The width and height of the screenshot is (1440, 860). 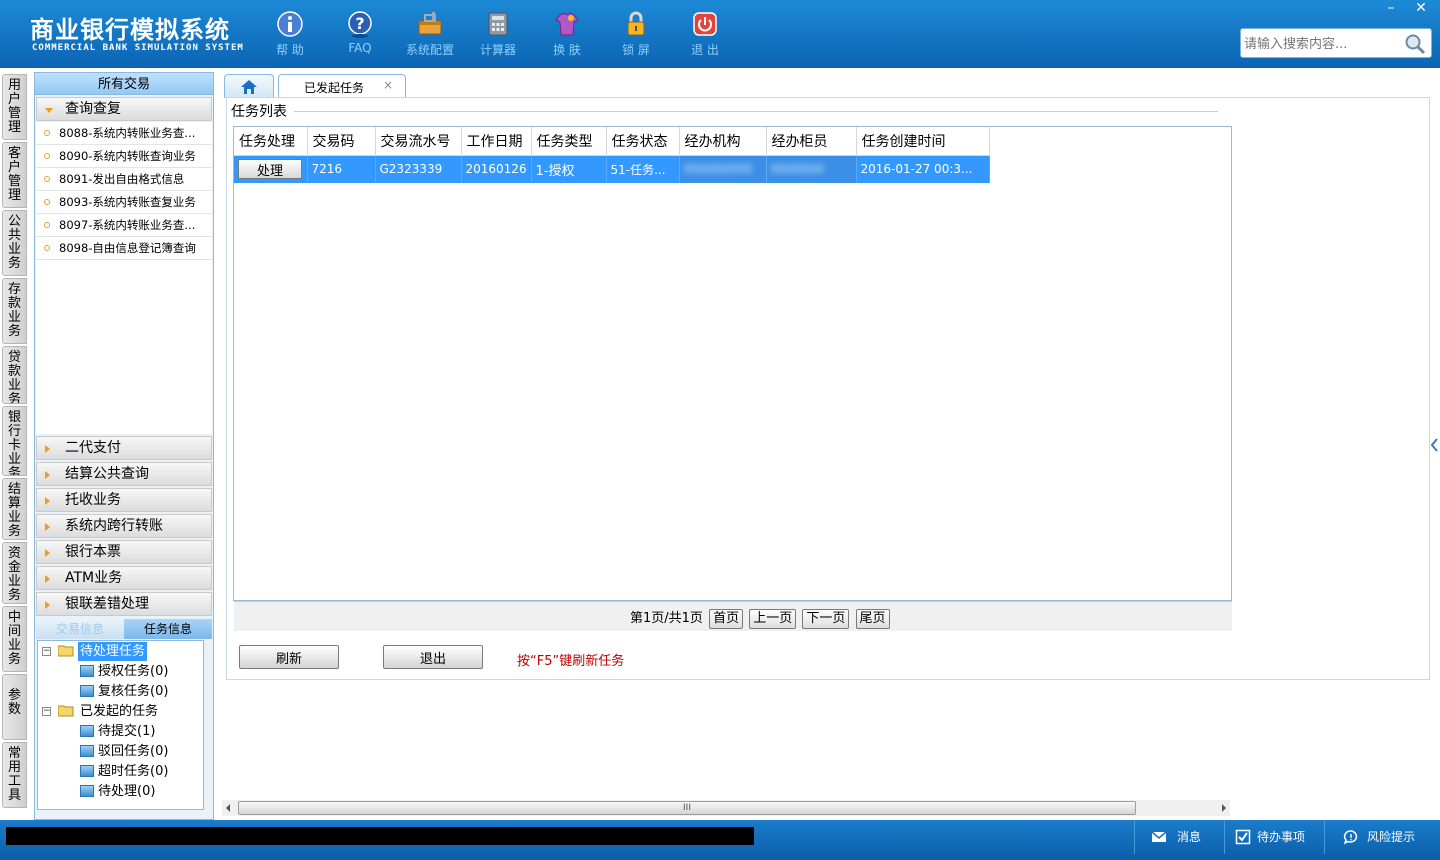 What do you see at coordinates (14, 573) in the screenshot?
I see `rail-tab-funds: 资金业务` at bounding box center [14, 573].